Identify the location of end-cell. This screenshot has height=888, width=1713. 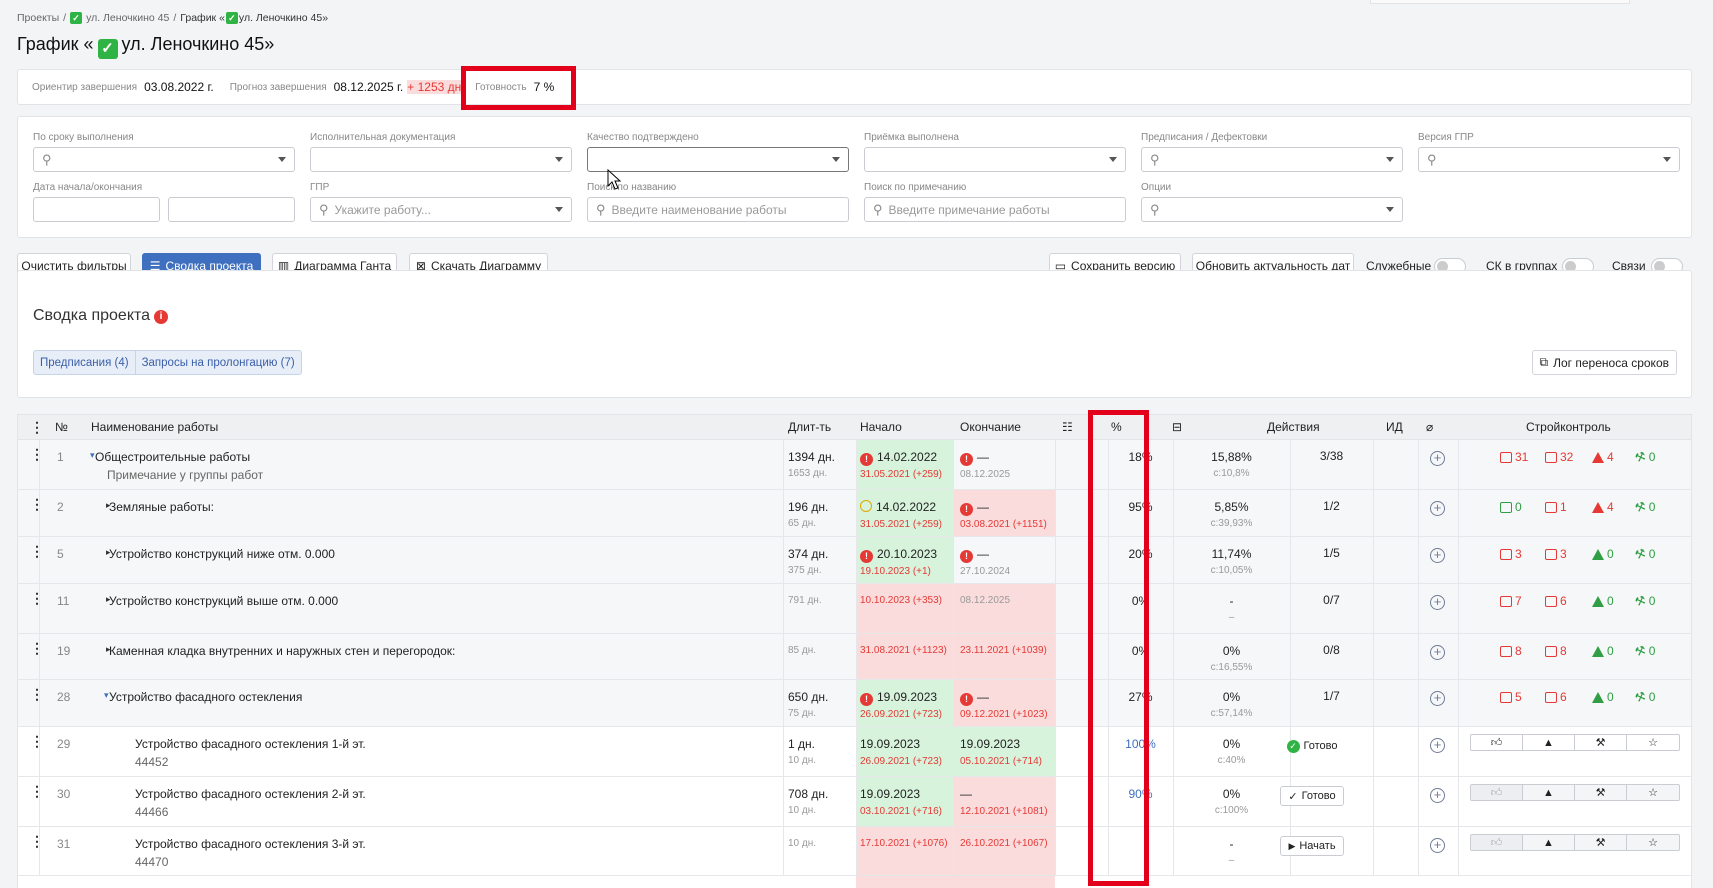
(1004, 656).